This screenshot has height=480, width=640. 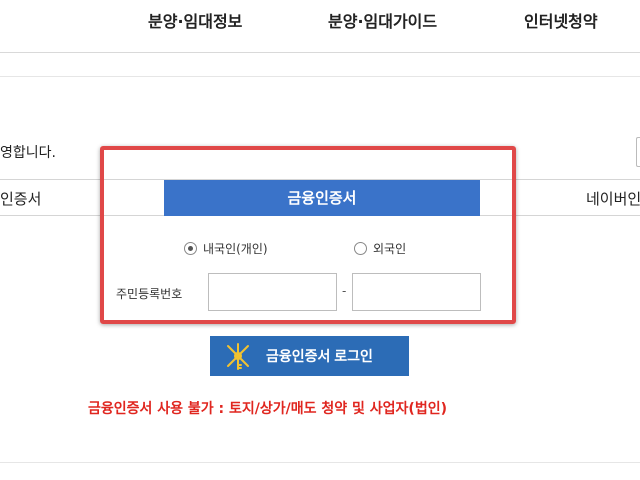 I want to click on resident-number-front-input, so click(x=272, y=292).